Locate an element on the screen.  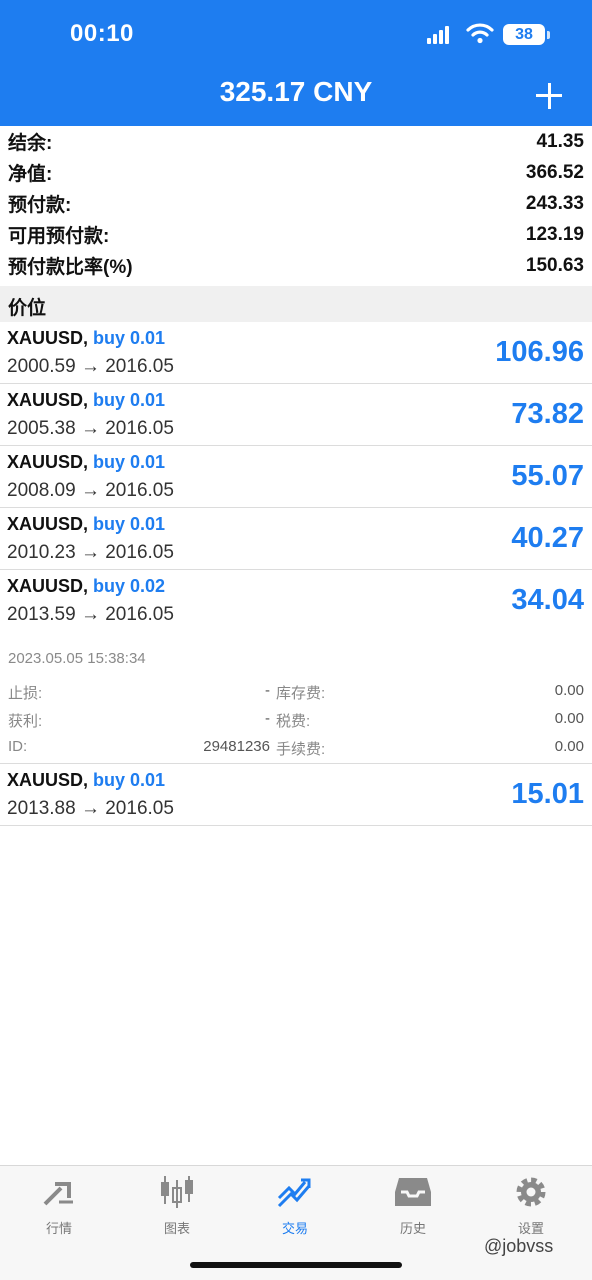
position-prices: 2000.59 → 2016.05 is located at coordinates (90, 366).